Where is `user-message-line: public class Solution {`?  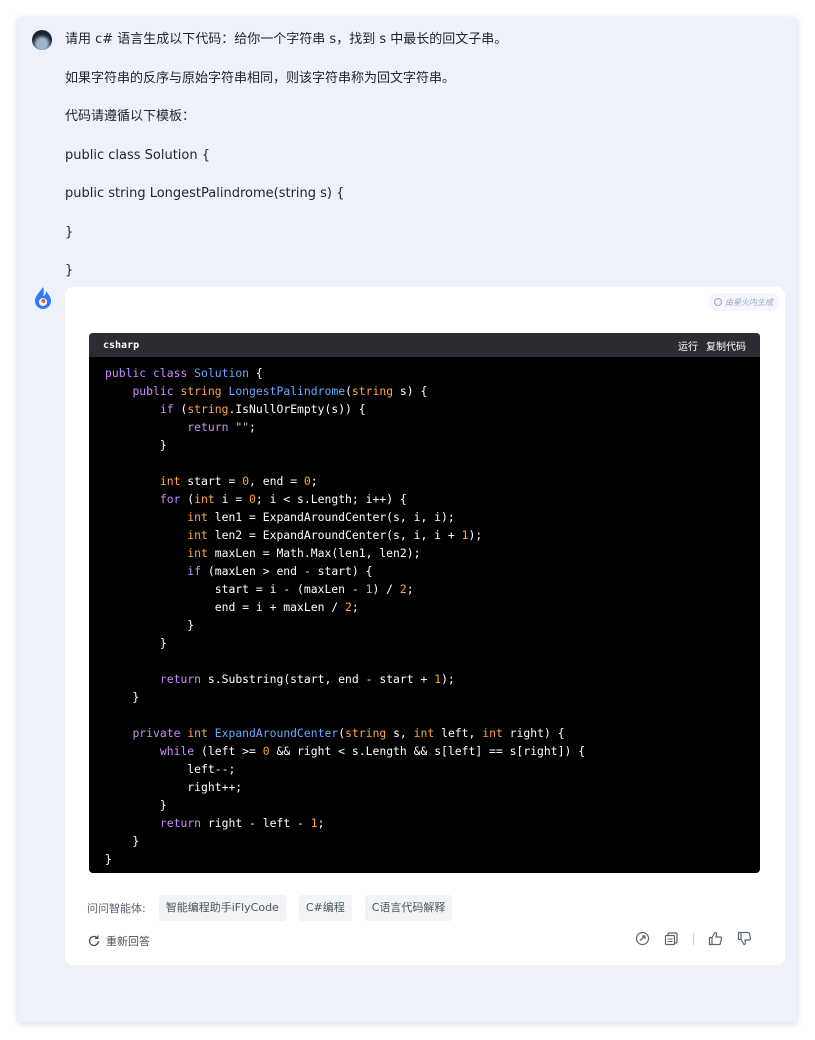
user-message-line: public class Solution { is located at coordinates (138, 155).